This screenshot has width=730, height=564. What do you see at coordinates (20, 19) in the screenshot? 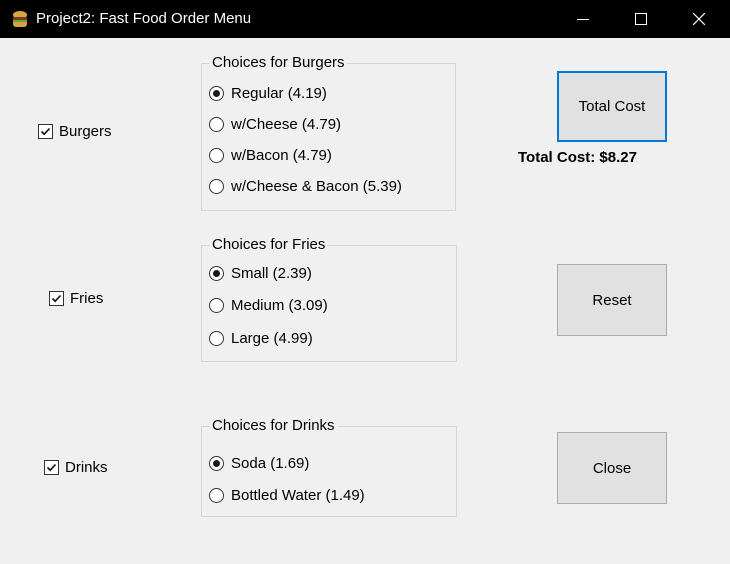
I see `food-app-icon` at bounding box center [20, 19].